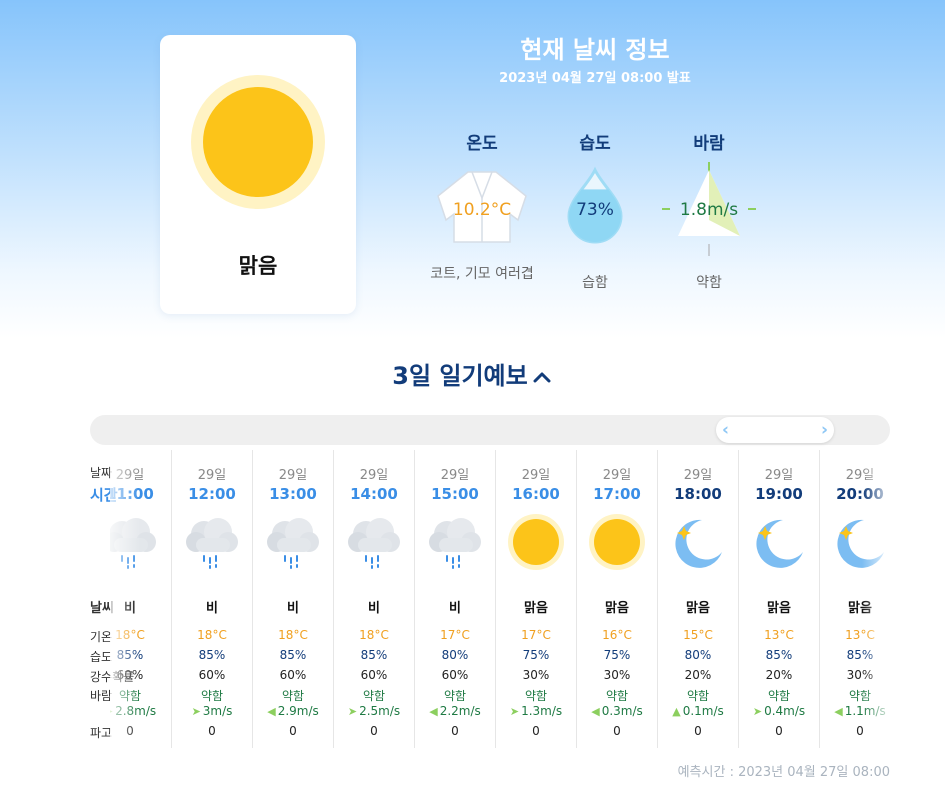 This screenshot has height=792, width=945. I want to click on fade-right, so click(876, 600).